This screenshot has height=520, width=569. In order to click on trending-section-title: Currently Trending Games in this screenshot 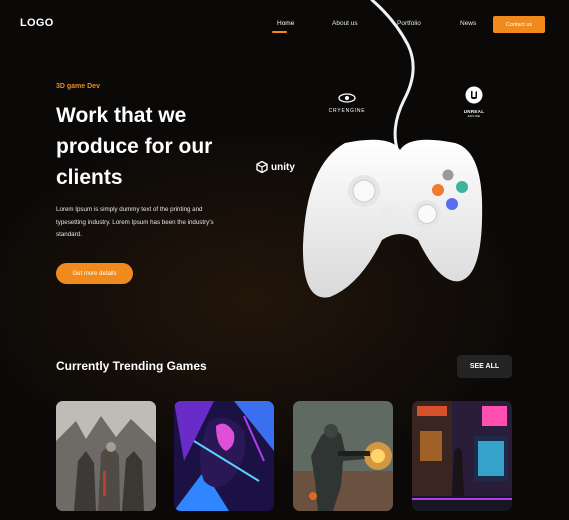, I will do `click(131, 366)`.